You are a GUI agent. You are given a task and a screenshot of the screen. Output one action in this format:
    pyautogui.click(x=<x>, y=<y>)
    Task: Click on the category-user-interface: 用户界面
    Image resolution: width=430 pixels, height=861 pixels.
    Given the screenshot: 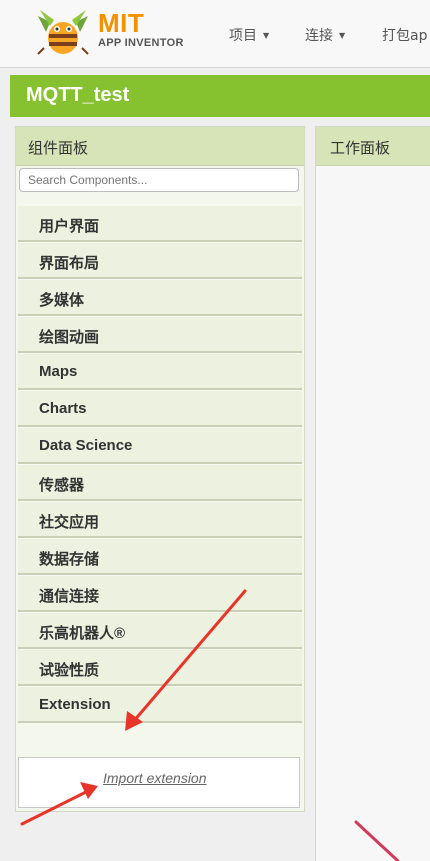 What is the action you would take?
    pyautogui.click(x=160, y=223)
    